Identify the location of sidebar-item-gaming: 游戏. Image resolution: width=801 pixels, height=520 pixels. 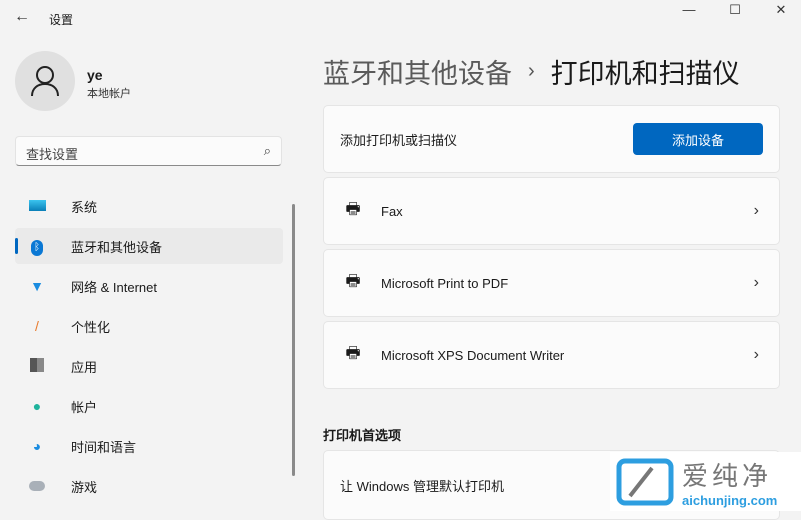
(149, 486).